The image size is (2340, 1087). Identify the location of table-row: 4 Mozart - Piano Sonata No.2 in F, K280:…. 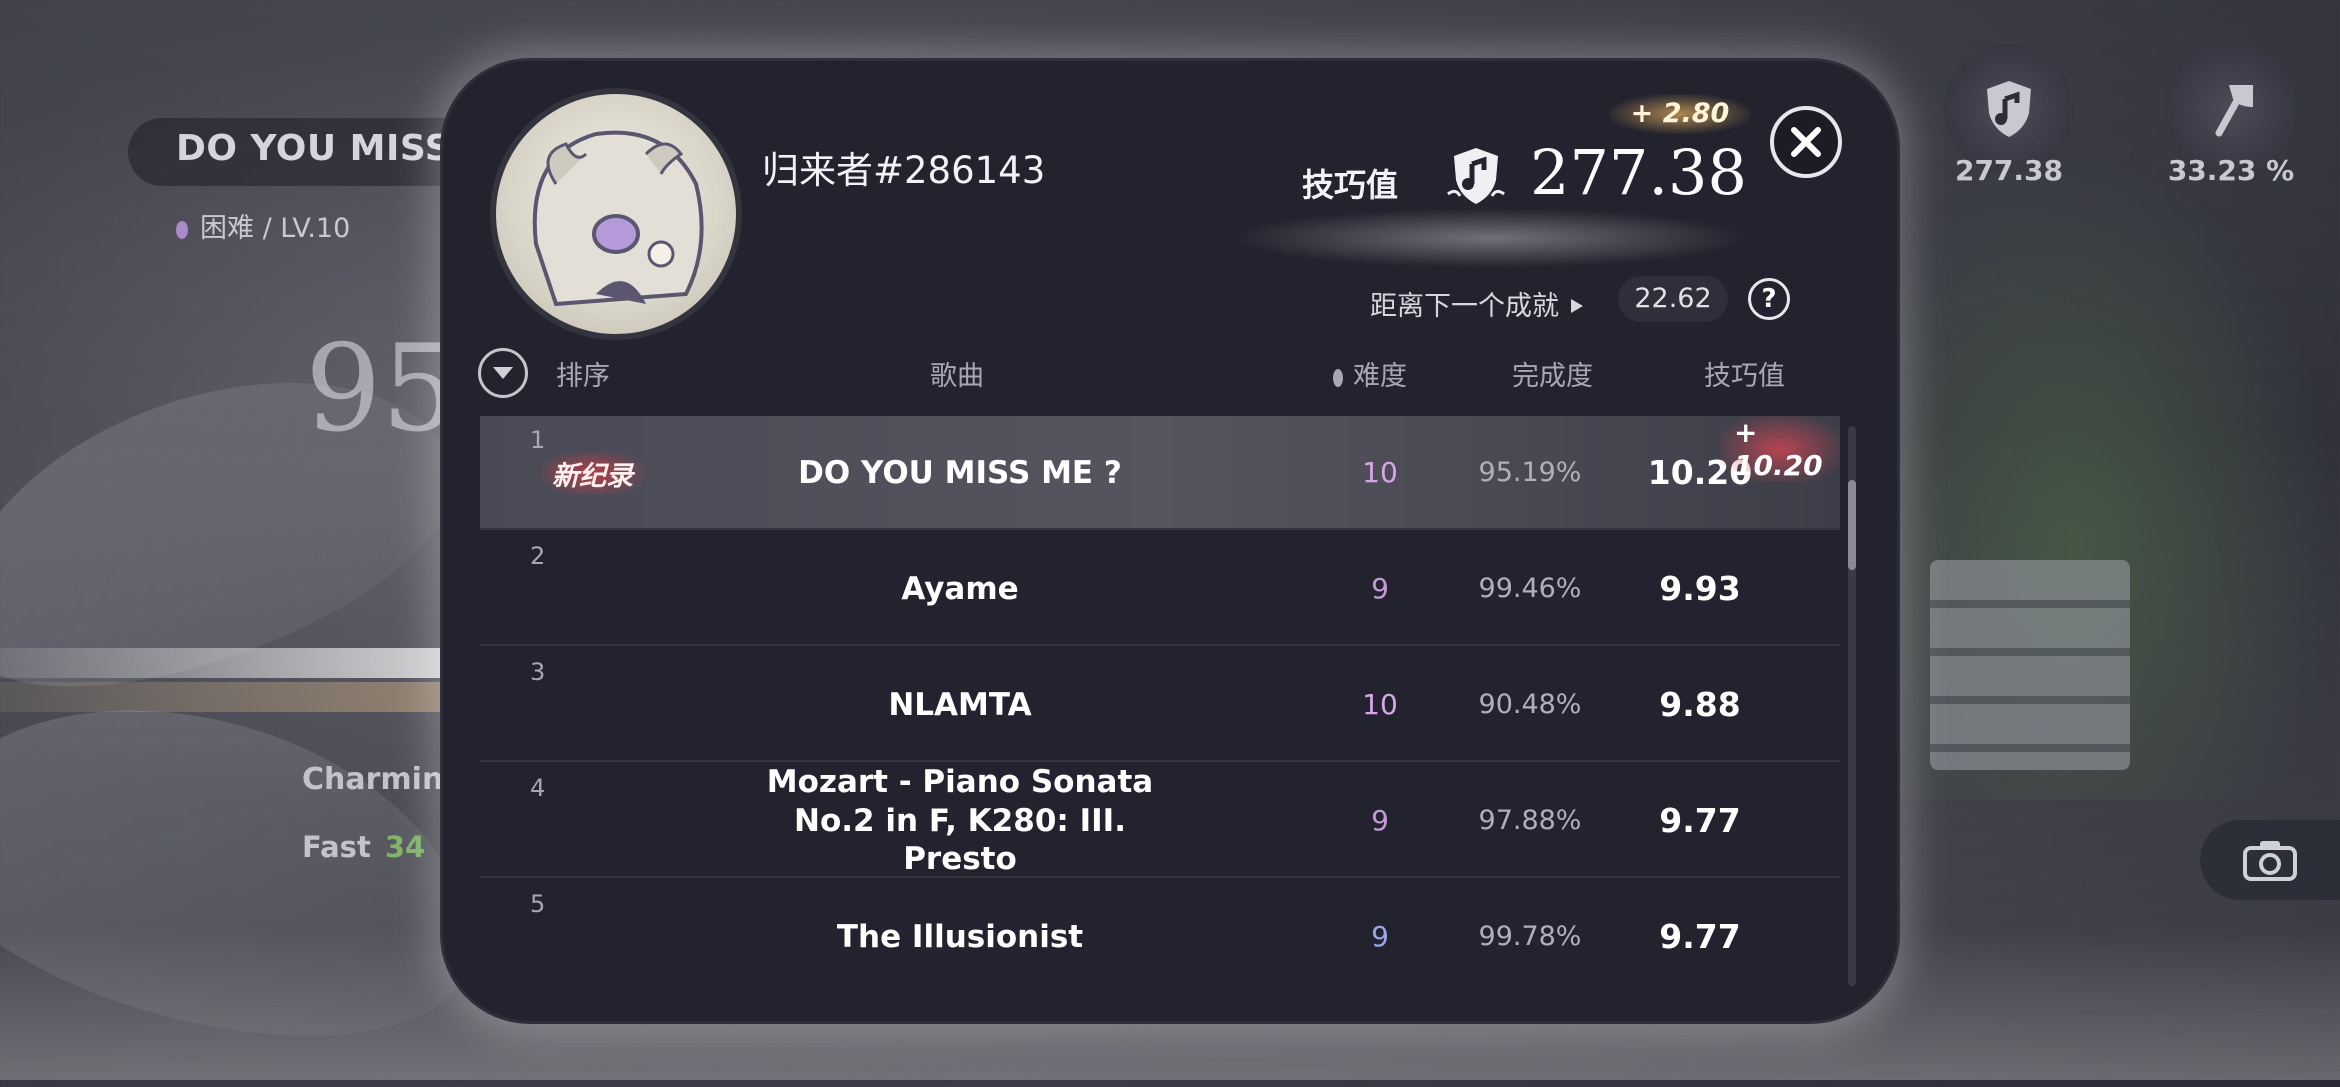
(1160, 821).